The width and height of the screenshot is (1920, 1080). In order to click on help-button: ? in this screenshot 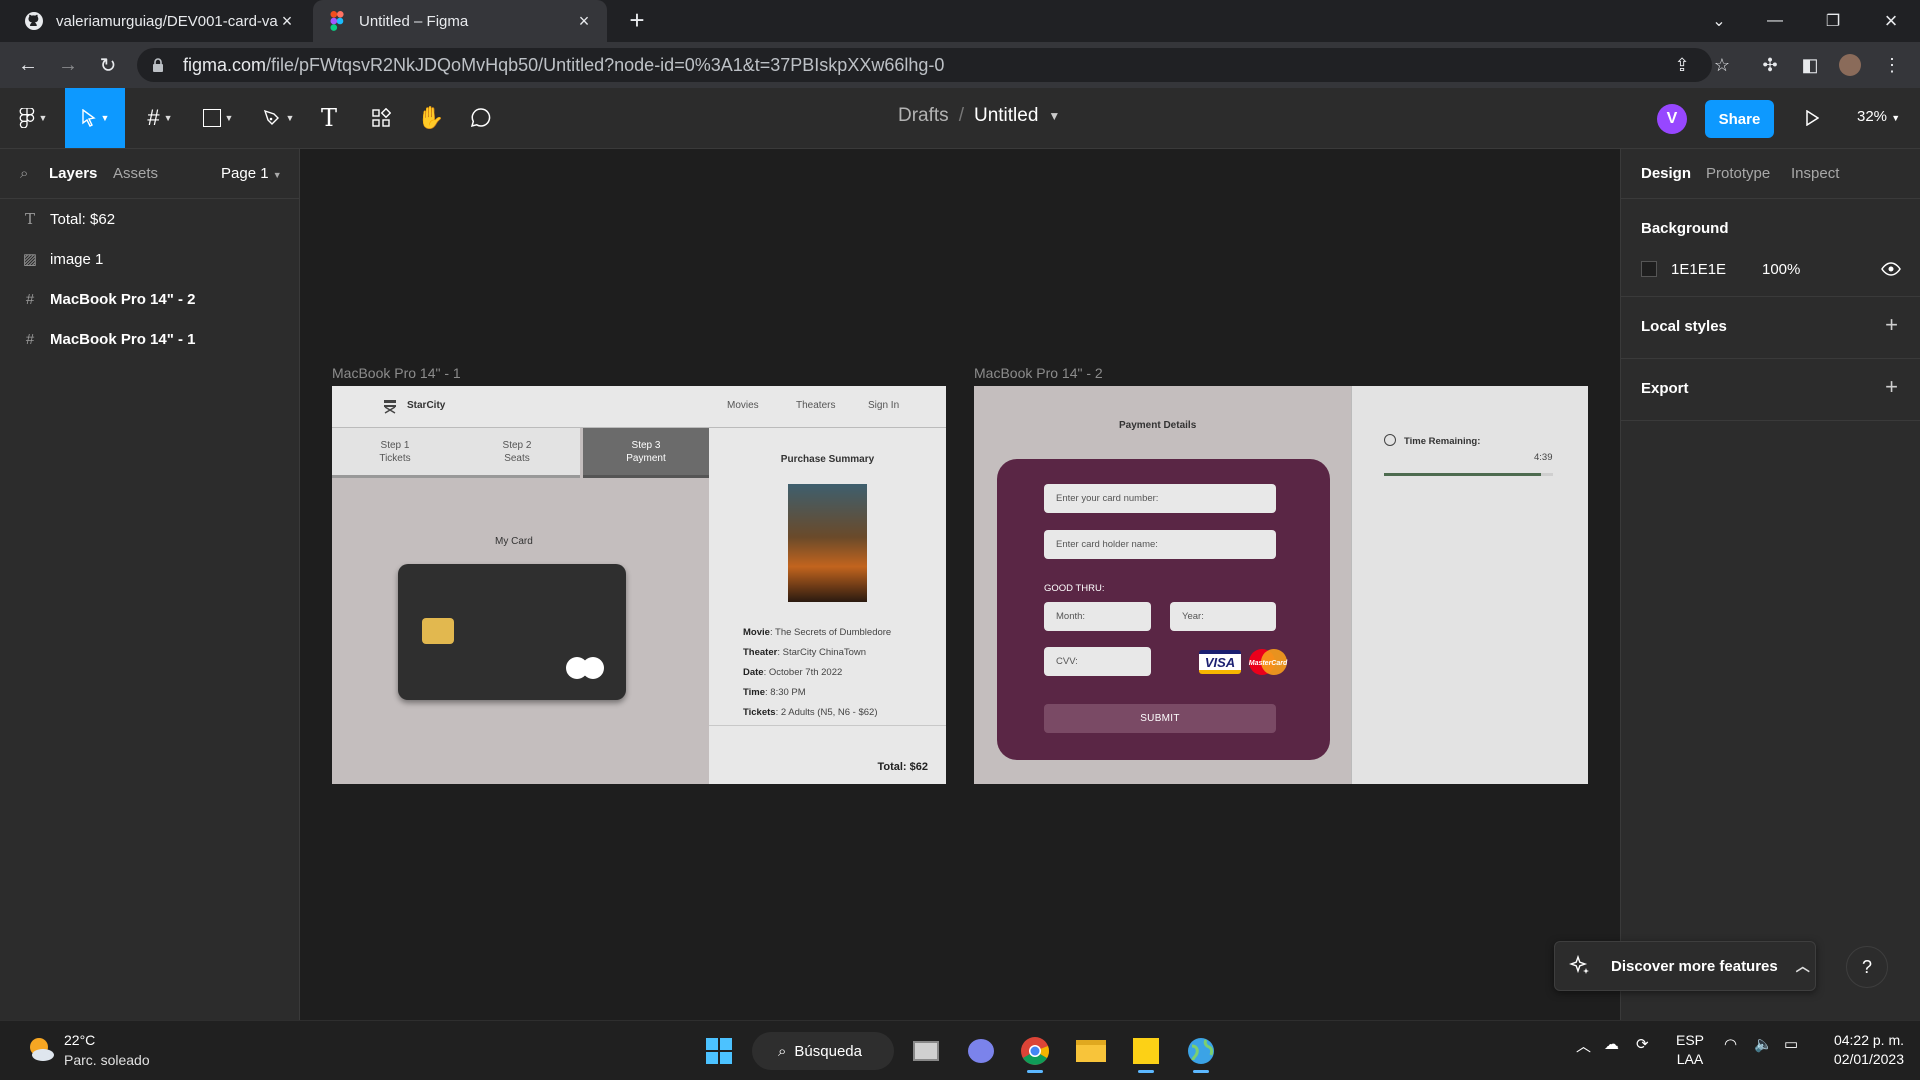, I will do `click(1867, 967)`.